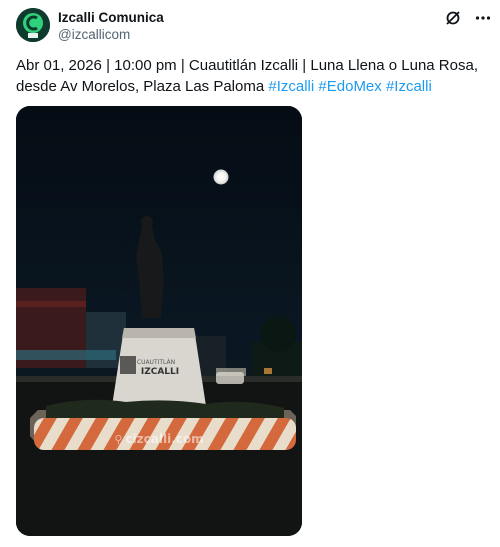 This screenshot has width=500, height=547. Describe the element at coordinates (254, 26) in the screenshot. I see `tweet-header: Izcalli Comunica @izcallicom` at that location.